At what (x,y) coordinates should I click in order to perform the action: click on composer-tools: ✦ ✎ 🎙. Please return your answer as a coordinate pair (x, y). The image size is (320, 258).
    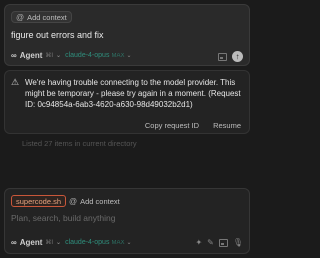
    Looking at the image, I should click on (219, 242).